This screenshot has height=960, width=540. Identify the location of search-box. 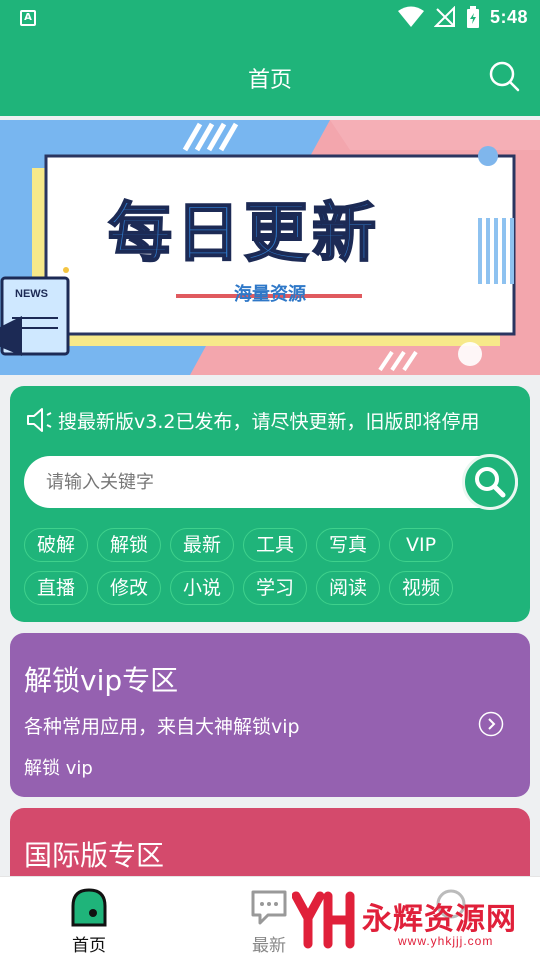
(271, 482).